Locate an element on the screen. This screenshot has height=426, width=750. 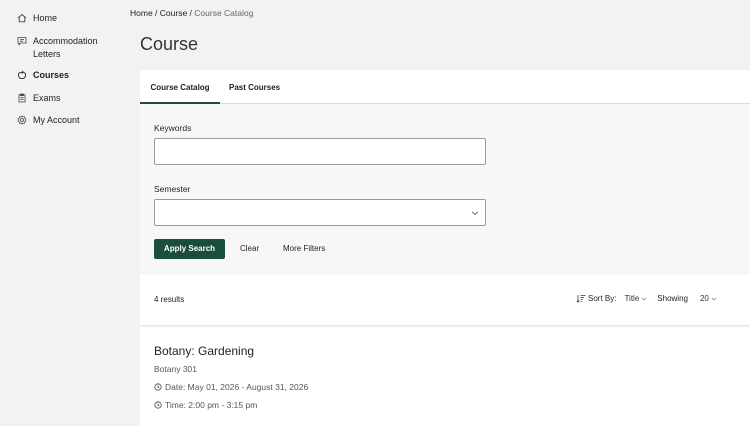
breadcrumb: Home / Course / Course Catalog is located at coordinates (191, 13).